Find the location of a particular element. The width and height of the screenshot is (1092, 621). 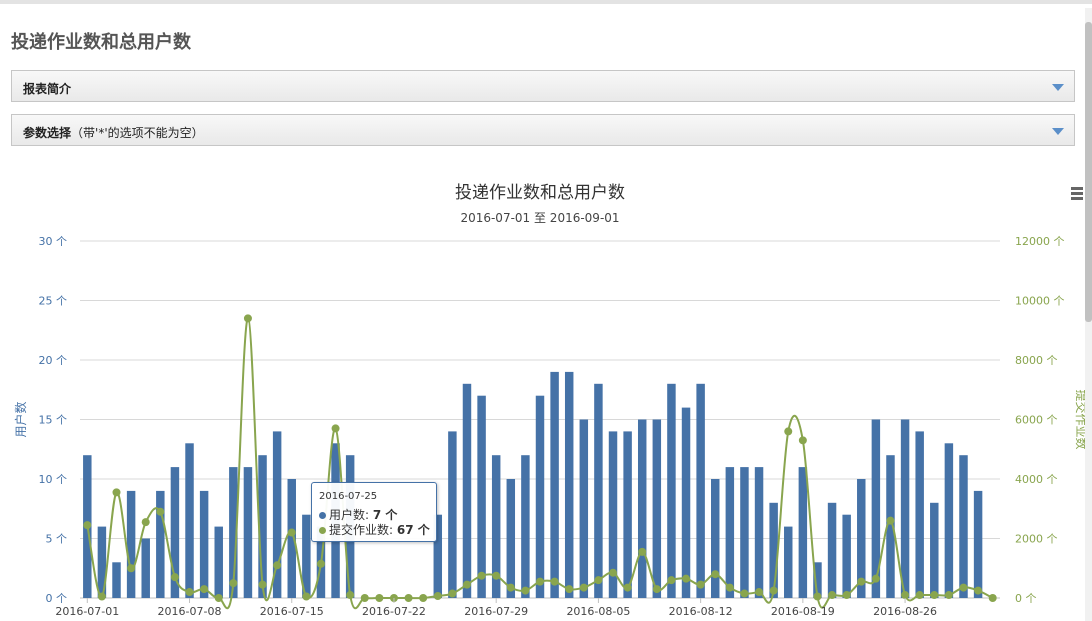

chart-tooltip: 2016-07-25 用户数: 7 个 提交作业数: 67 个 is located at coordinates (374, 512).